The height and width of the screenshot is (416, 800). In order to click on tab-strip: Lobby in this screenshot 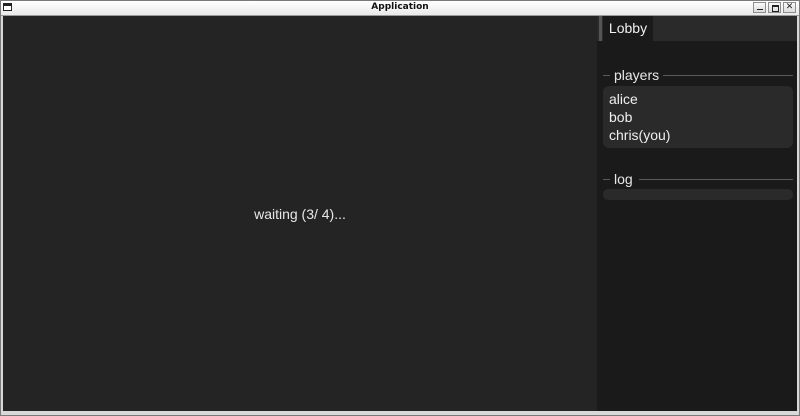, I will do `click(697, 28)`.